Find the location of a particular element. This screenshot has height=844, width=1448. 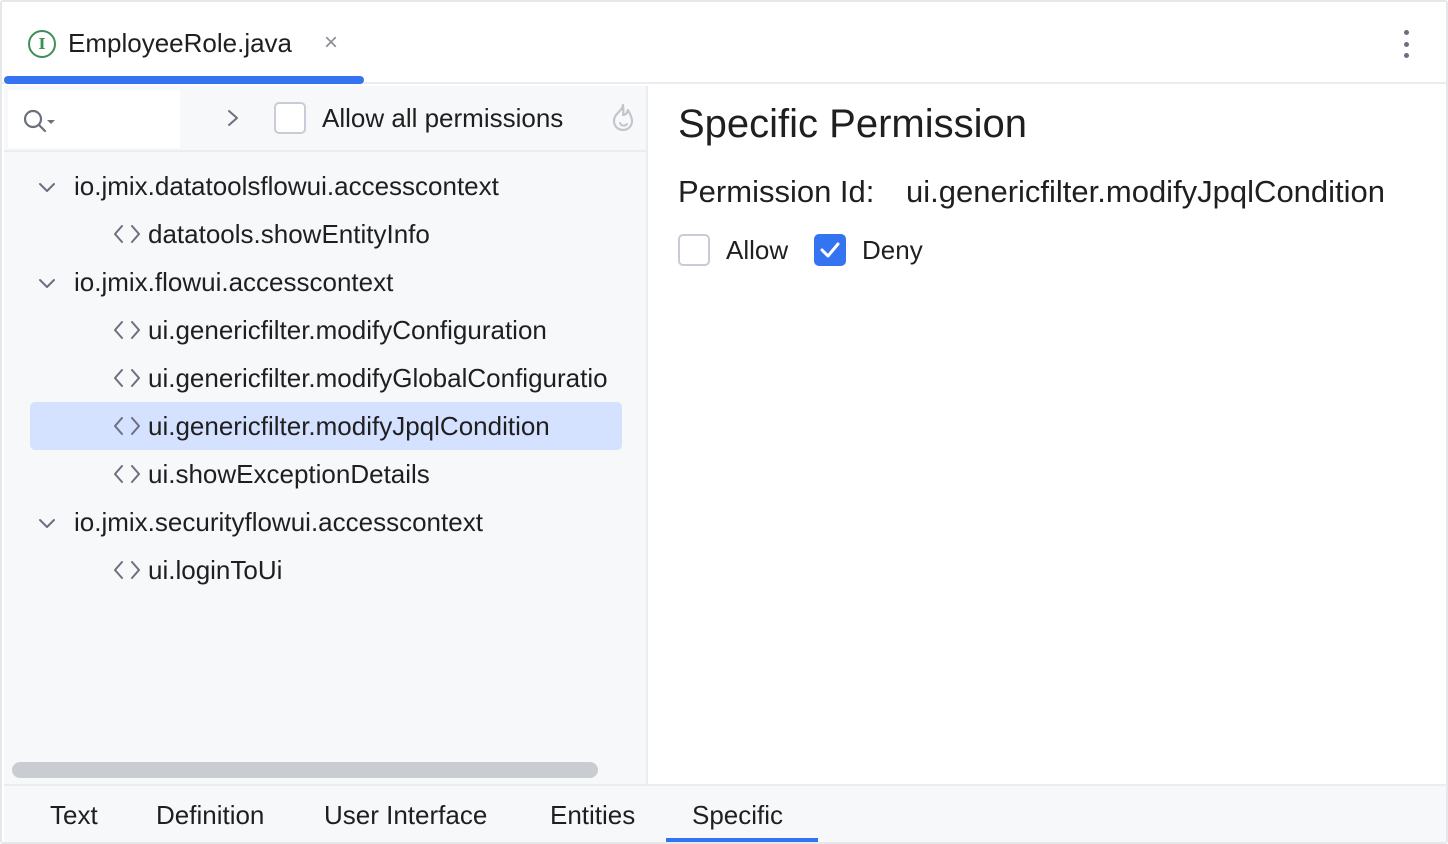

tree-group-row: io.jmix.securityflowui.accesscontext is located at coordinates (325, 522).